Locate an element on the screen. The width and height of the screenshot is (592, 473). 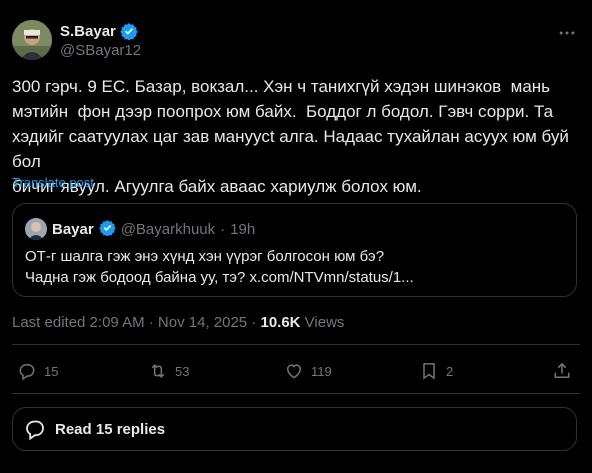
bookmark-icon is located at coordinates (429, 371).